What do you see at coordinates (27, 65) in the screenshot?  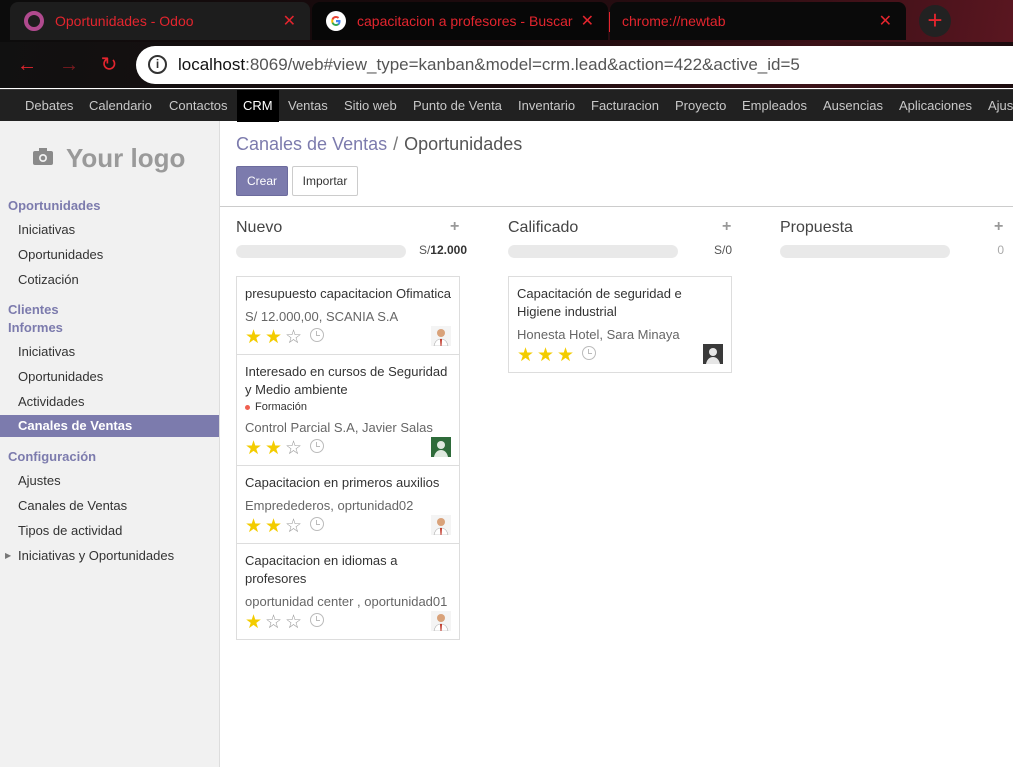 I see `back-arrow-icon: ←` at bounding box center [27, 65].